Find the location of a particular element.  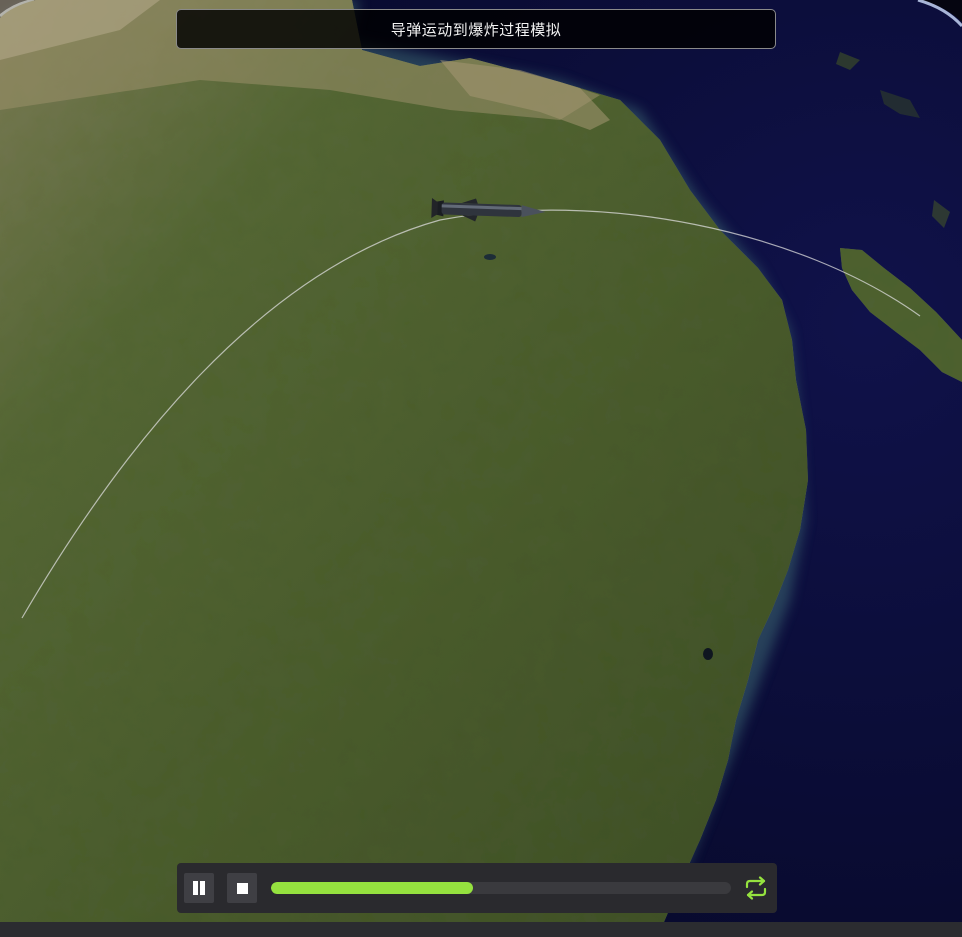

stop-button is located at coordinates (242, 888).